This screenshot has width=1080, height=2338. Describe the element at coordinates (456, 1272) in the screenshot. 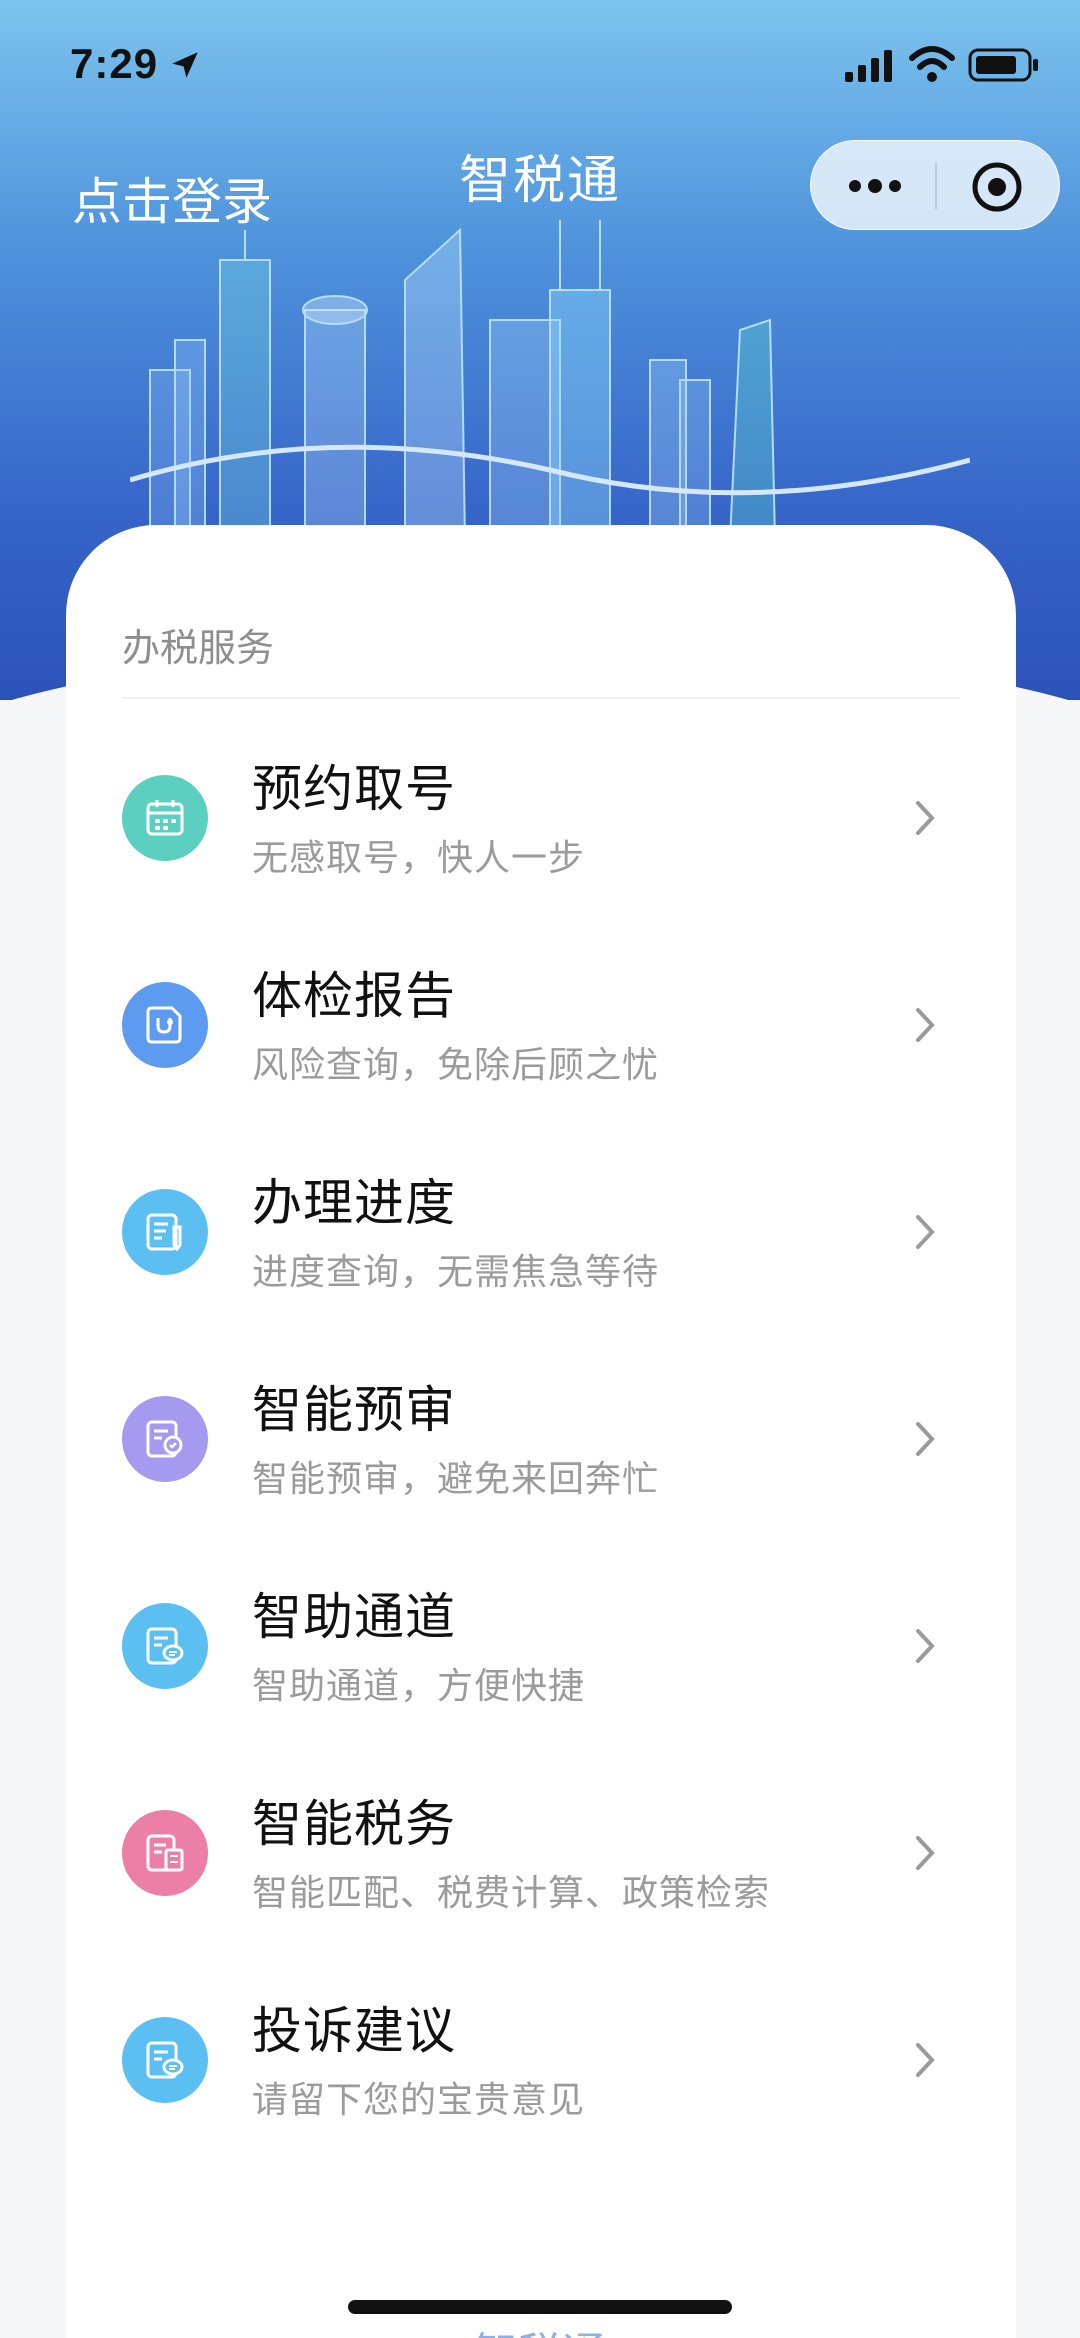

I see `service-subtitle: 进度查询，无需焦急等待` at that location.